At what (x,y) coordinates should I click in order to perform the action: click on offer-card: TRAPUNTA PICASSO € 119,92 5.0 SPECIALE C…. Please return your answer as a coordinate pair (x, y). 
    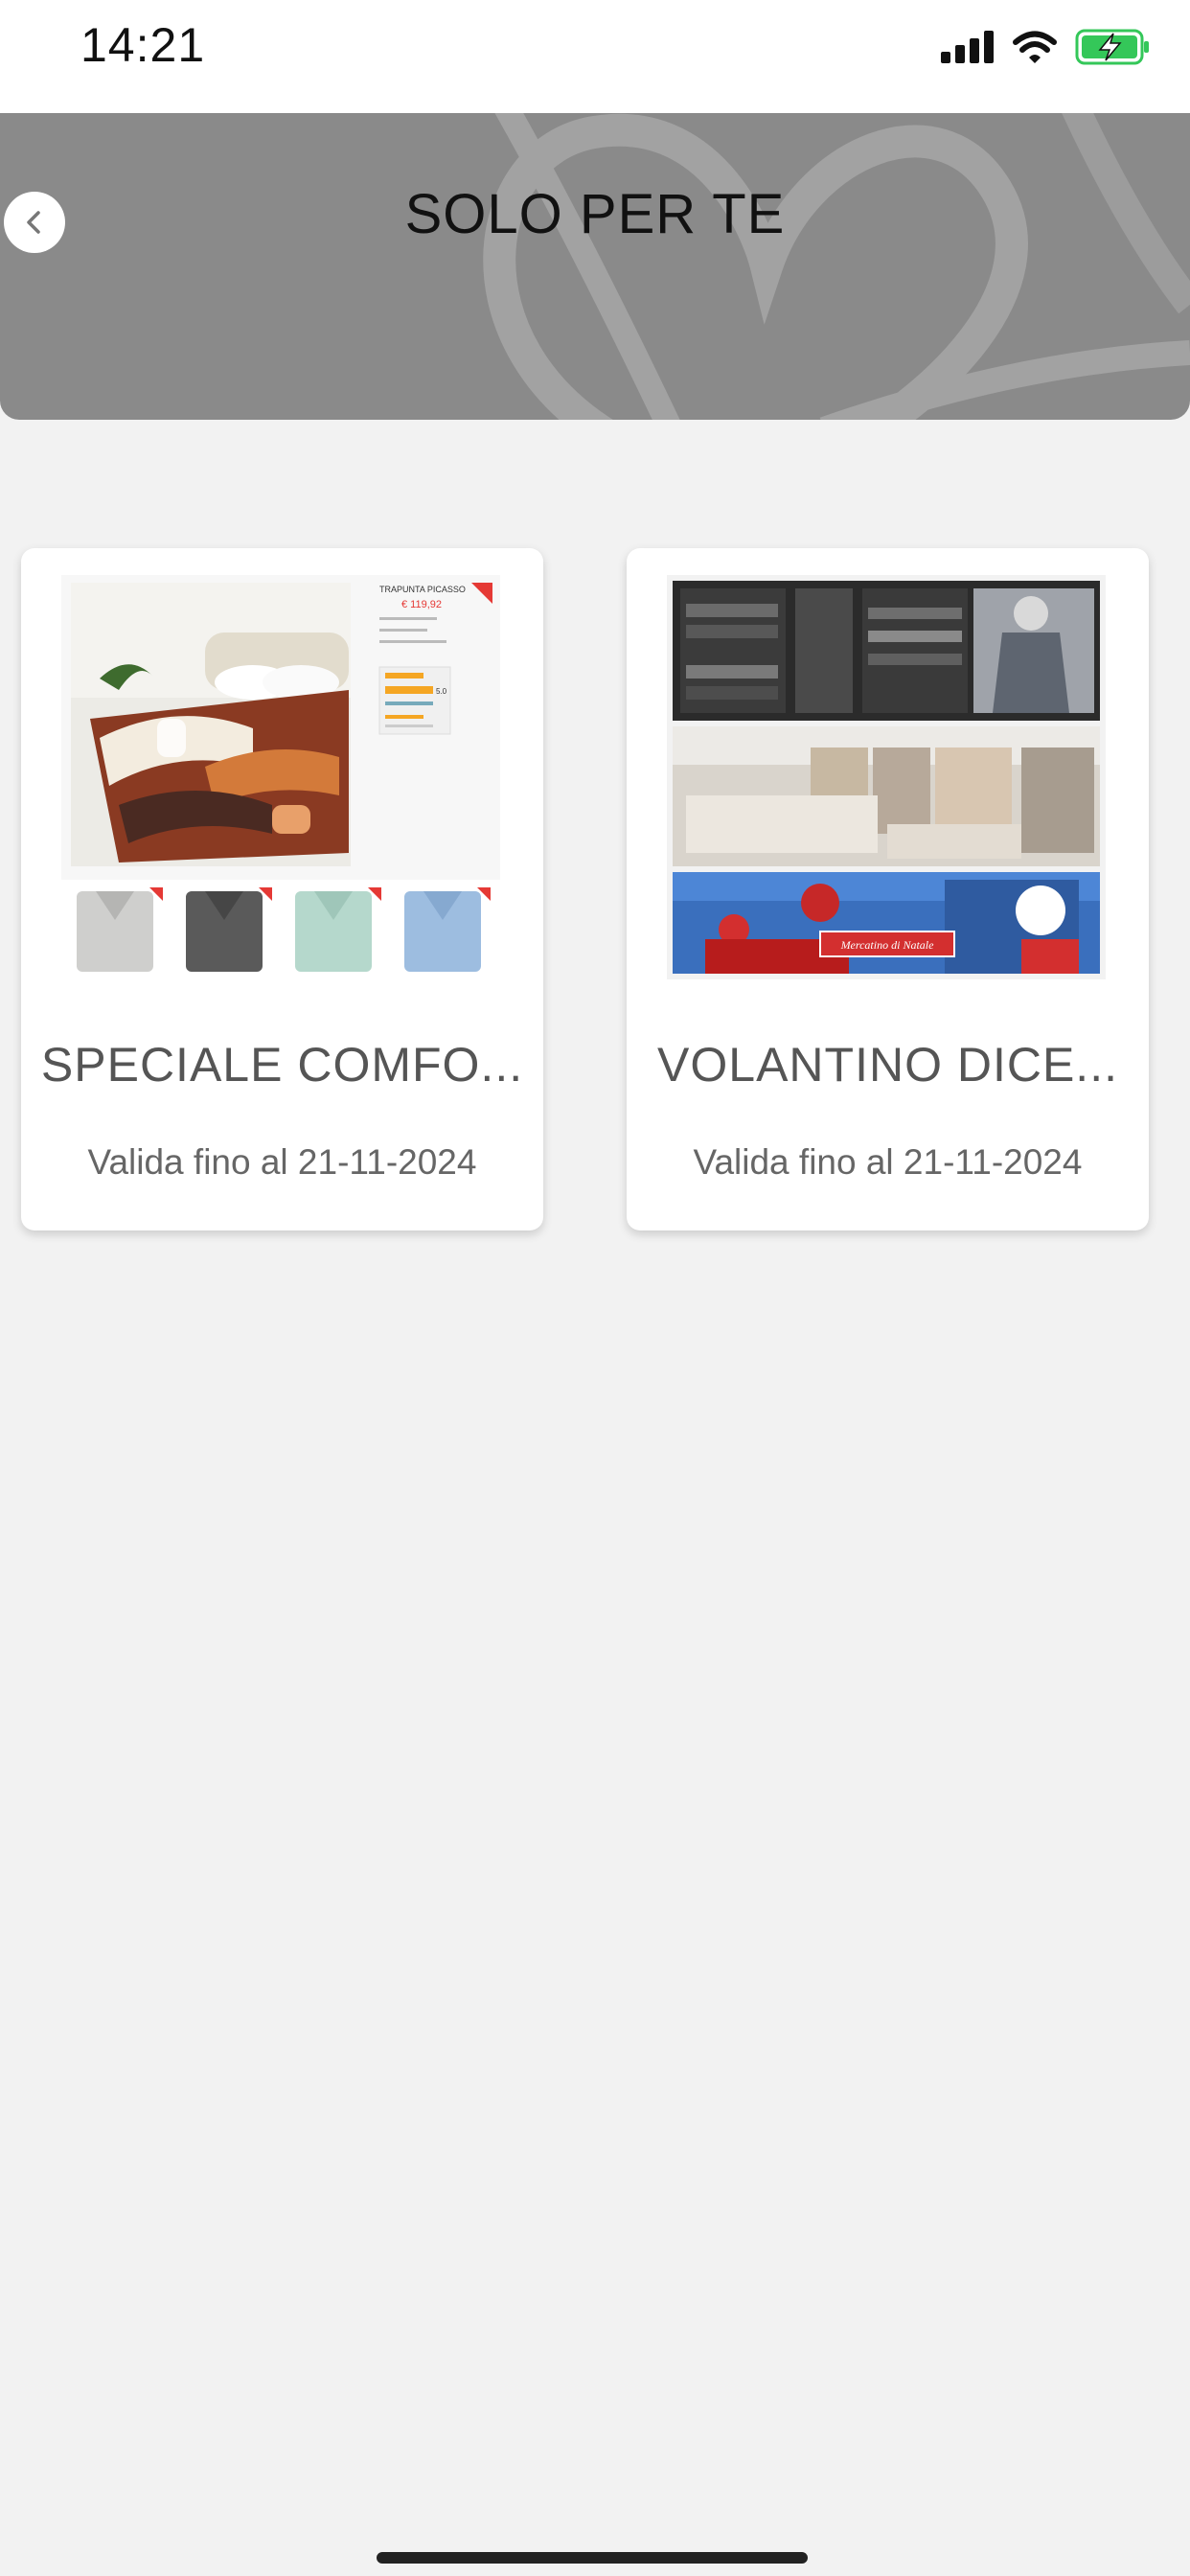
    Looking at the image, I should click on (282, 889).